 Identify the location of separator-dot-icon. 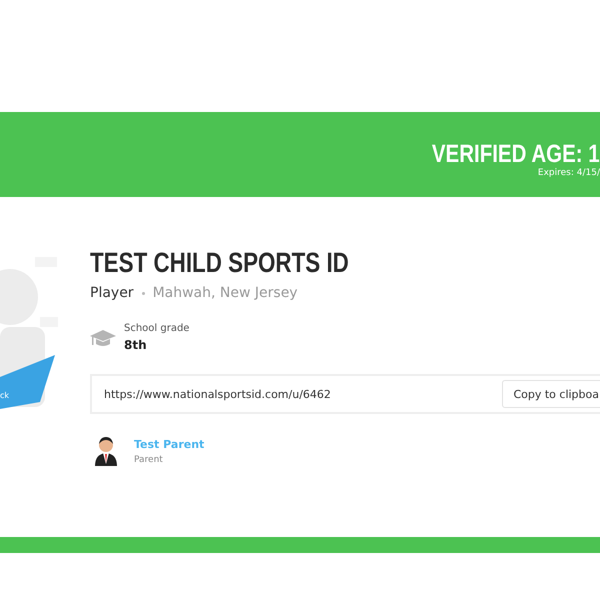
(143, 293).